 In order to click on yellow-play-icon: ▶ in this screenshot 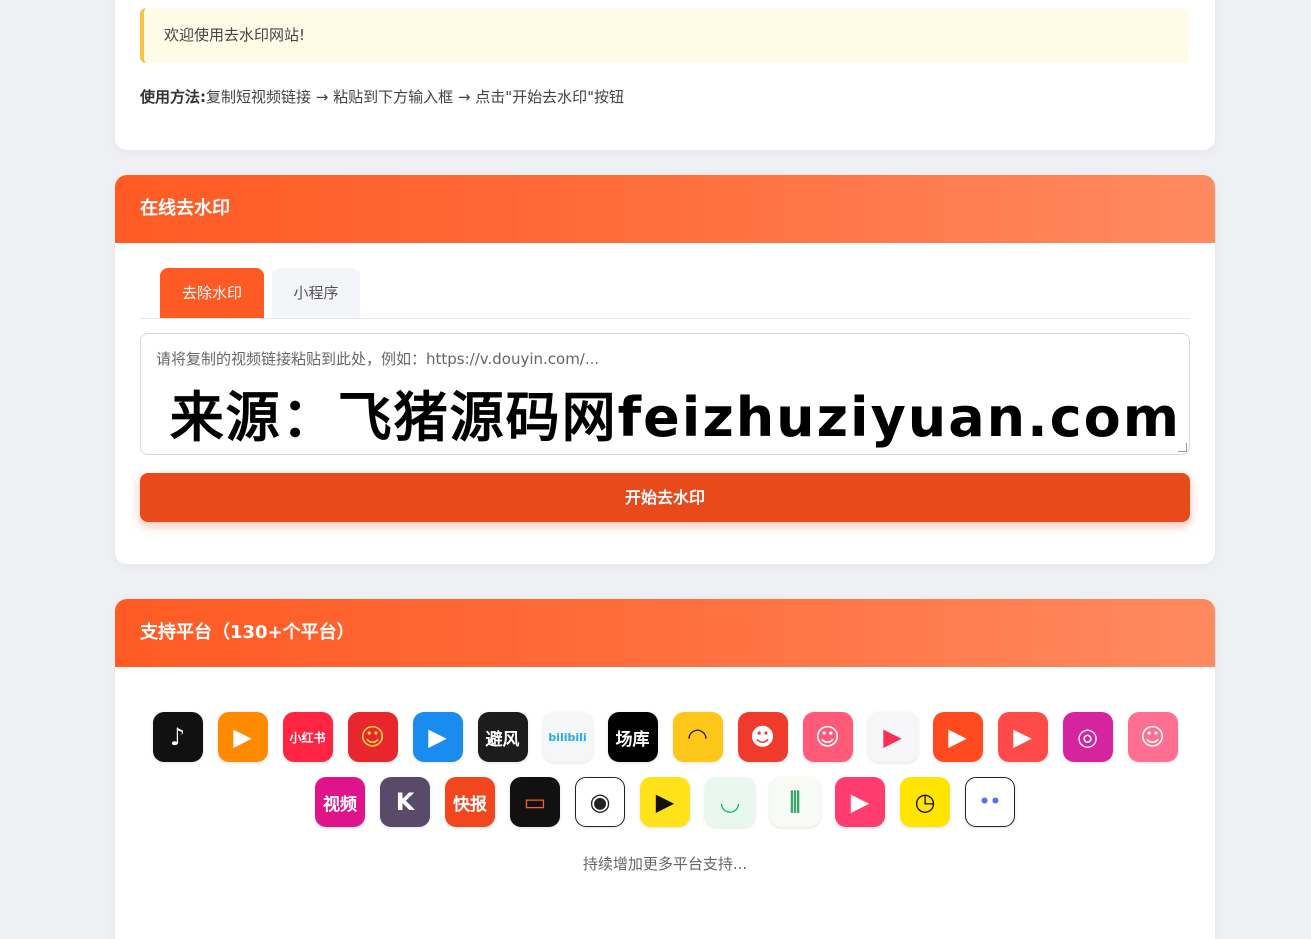, I will do `click(665, 802)`.